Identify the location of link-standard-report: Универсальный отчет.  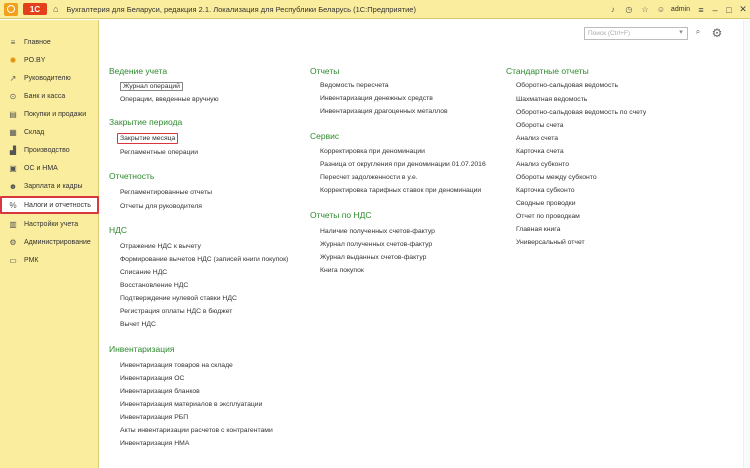
(550, 242).